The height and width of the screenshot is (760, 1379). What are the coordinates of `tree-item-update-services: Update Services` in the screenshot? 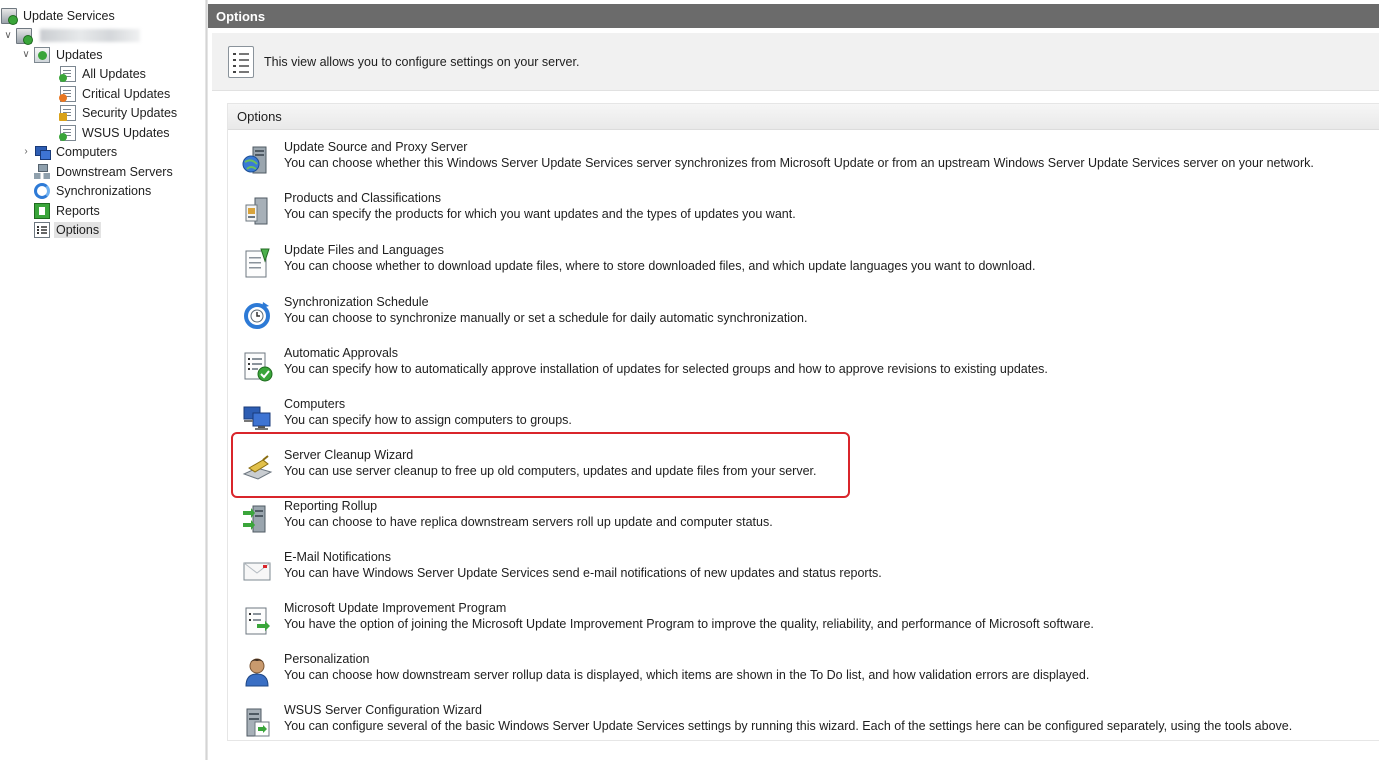 It's located at (58, 15).